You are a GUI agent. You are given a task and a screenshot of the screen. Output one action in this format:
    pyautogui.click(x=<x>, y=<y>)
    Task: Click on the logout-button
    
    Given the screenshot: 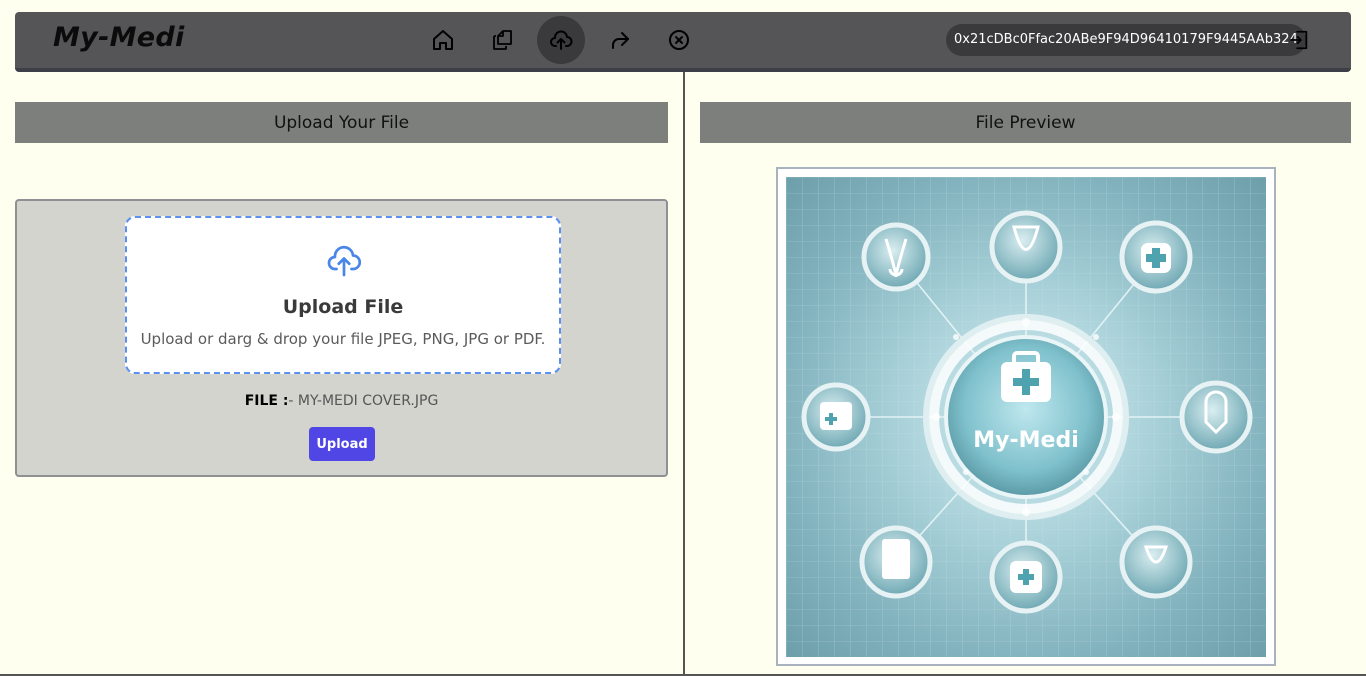 What is the action you would take?
    pyautogui.click(x=1299, y=40)
    